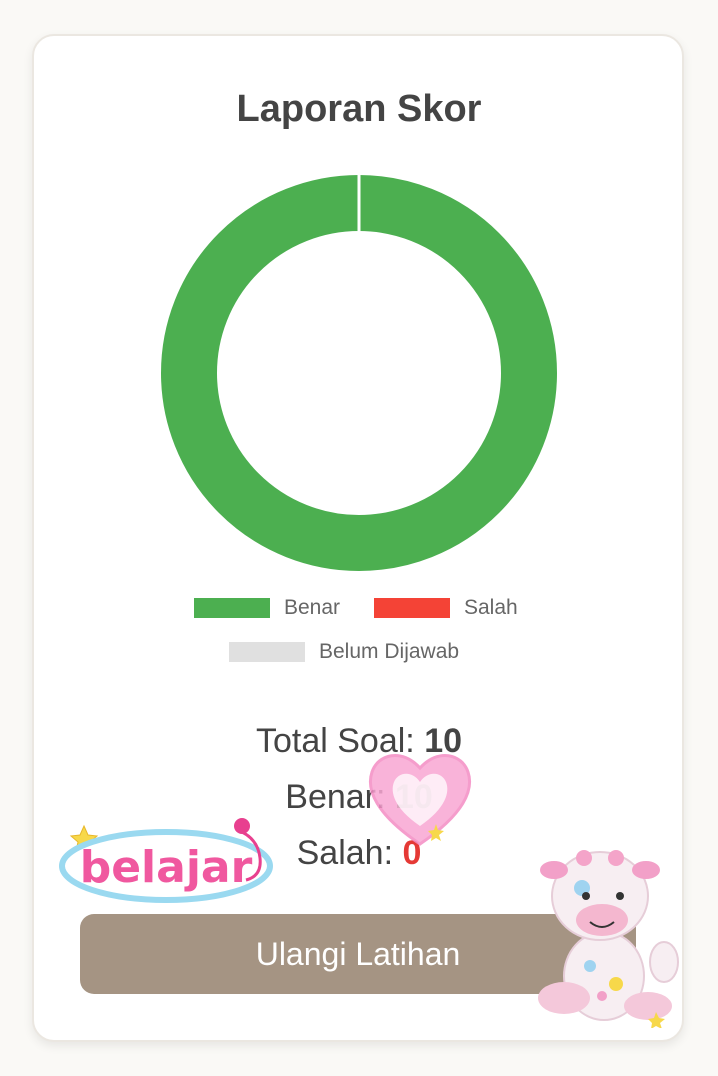 The height and width of the screenshot is (1076, 718). I want to click on total-questions-stat: Total Soal: 10, so click(359, 741).